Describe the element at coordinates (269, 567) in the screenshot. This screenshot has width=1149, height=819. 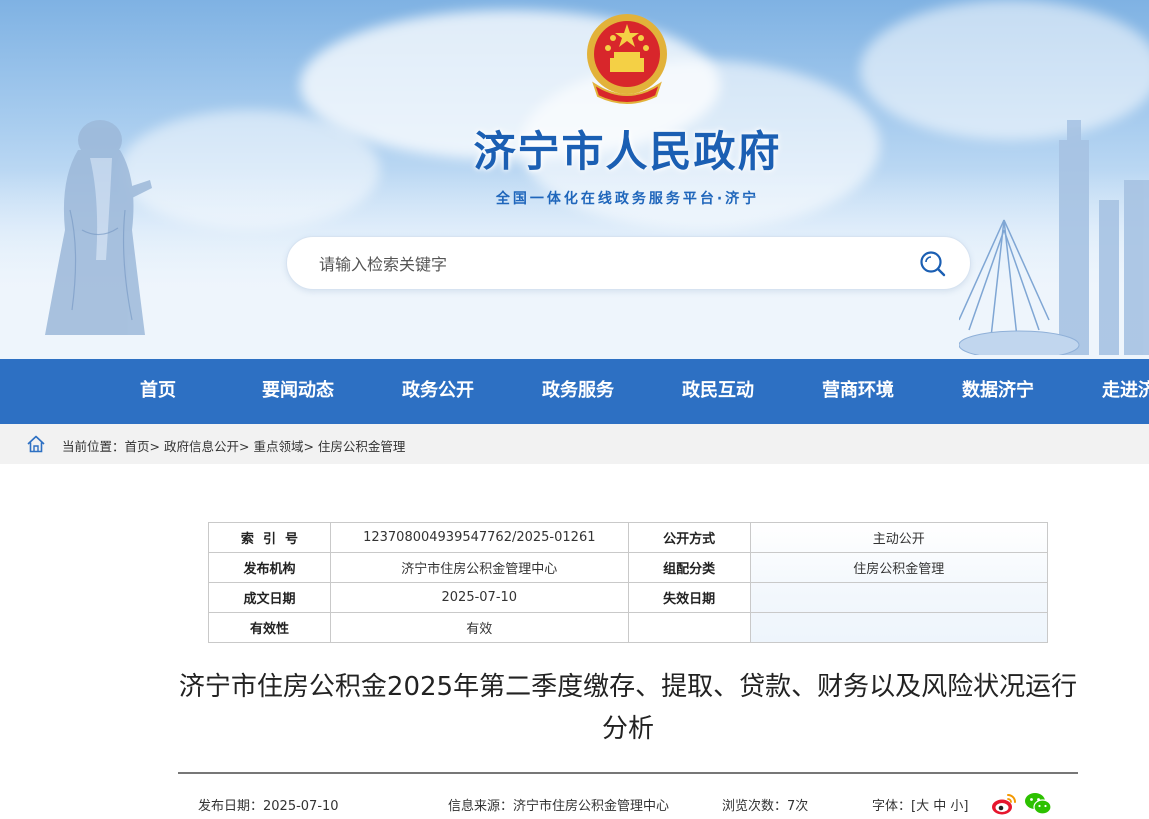
I see `meta-label-publisher: 发布机构` at that location.